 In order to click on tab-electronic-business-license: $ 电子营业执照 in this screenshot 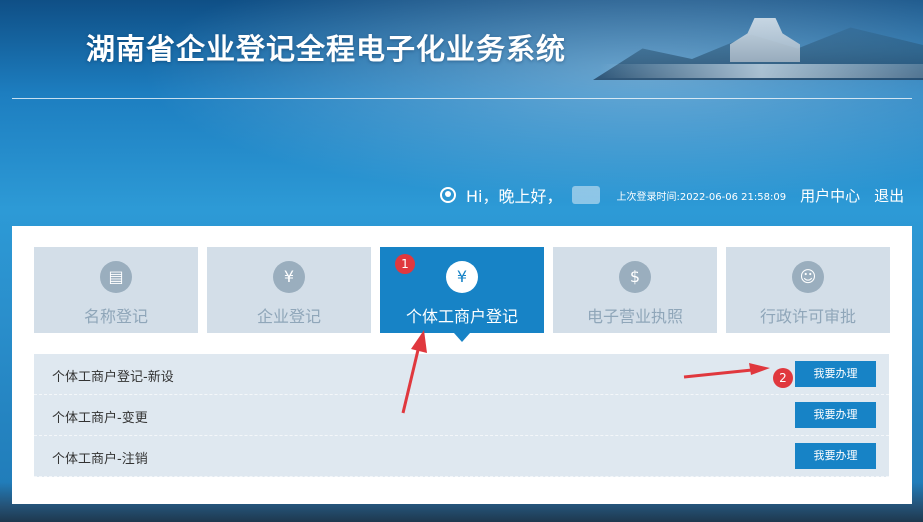, I will do `click(635, 290)`.